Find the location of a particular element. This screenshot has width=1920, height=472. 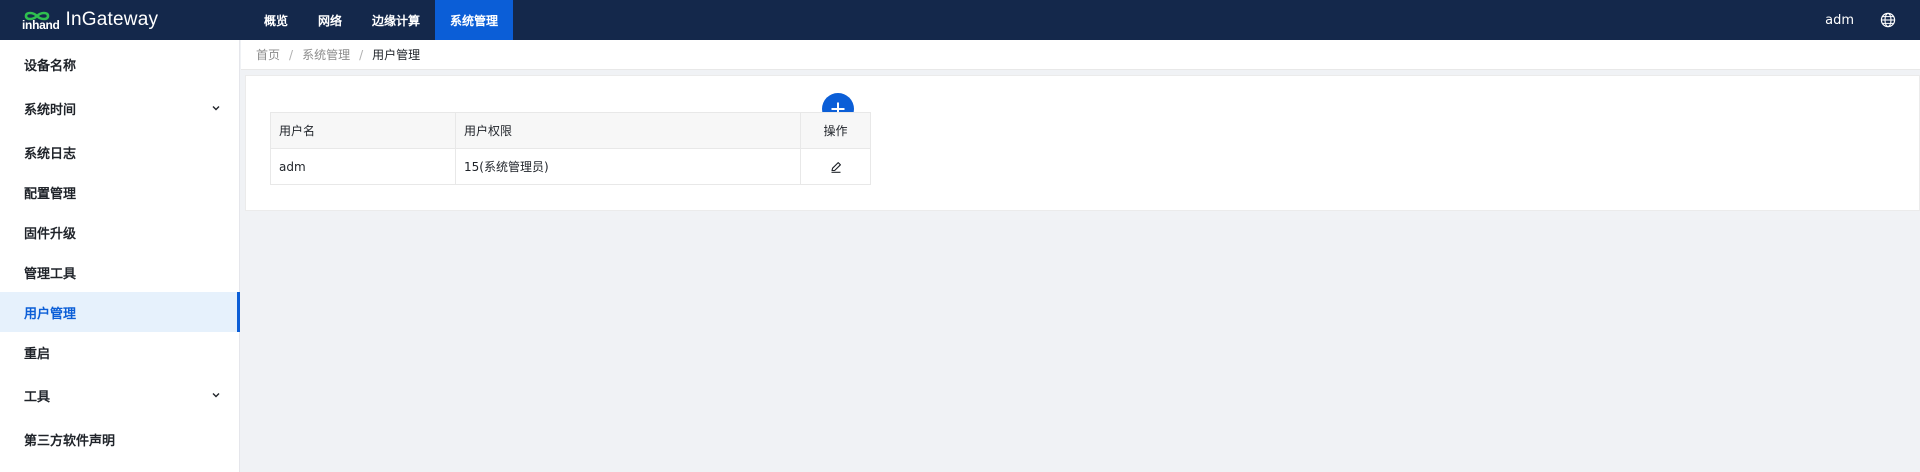

nav-edge-computing: 边缘计算 is located at coordinates (396, 20).